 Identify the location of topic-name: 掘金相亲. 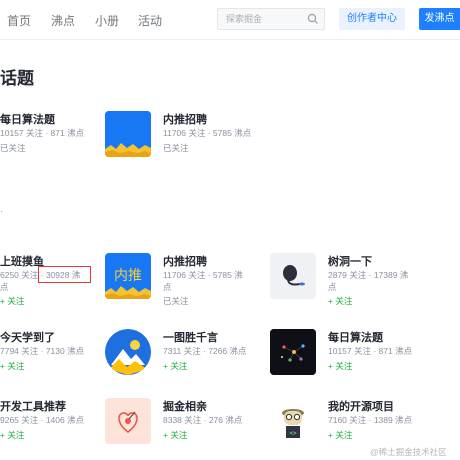
(185, 406).